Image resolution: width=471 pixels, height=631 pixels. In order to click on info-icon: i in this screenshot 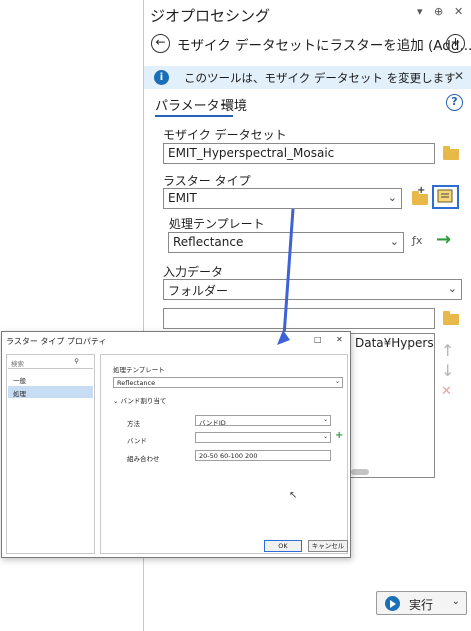, I will do `click(161, 77)`.